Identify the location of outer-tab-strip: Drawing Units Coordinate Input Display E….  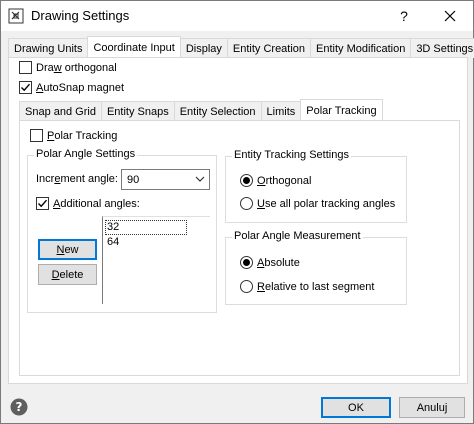
(241, 47).